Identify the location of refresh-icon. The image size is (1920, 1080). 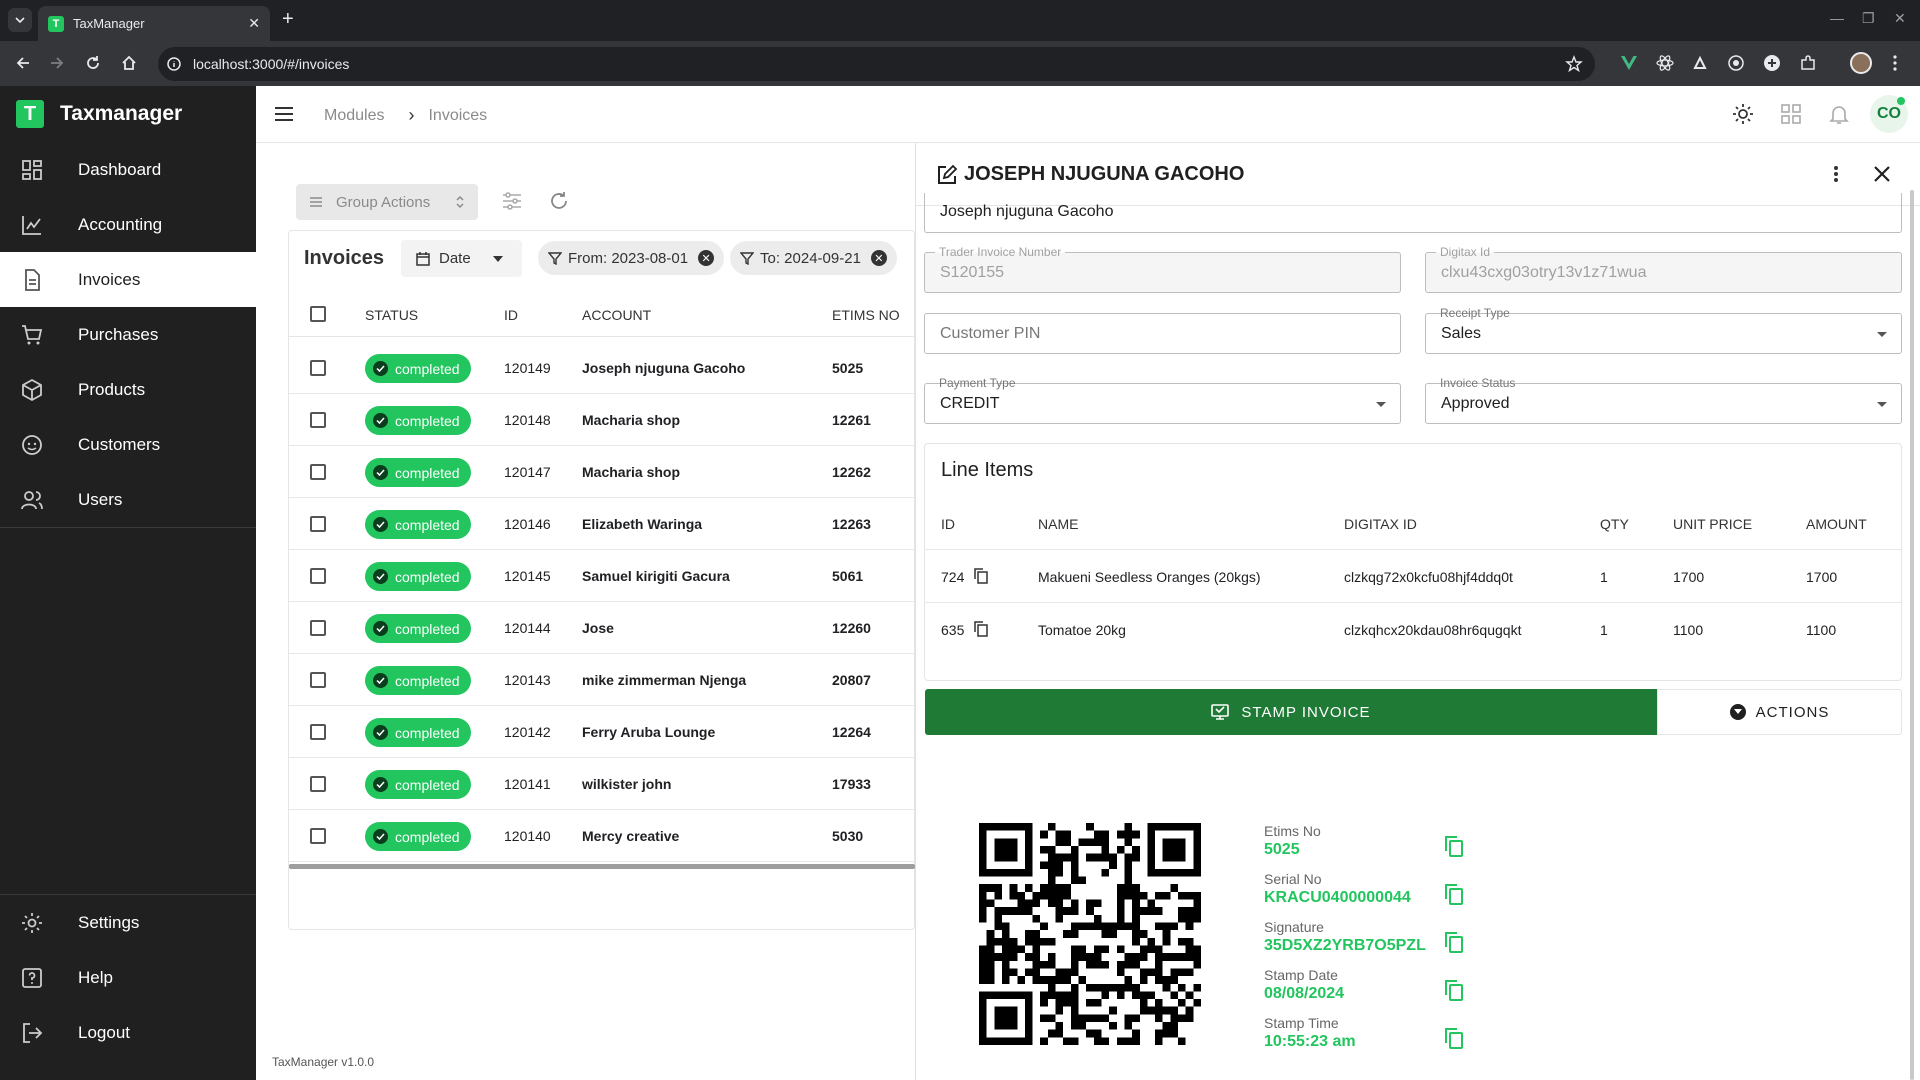
(559, 201).